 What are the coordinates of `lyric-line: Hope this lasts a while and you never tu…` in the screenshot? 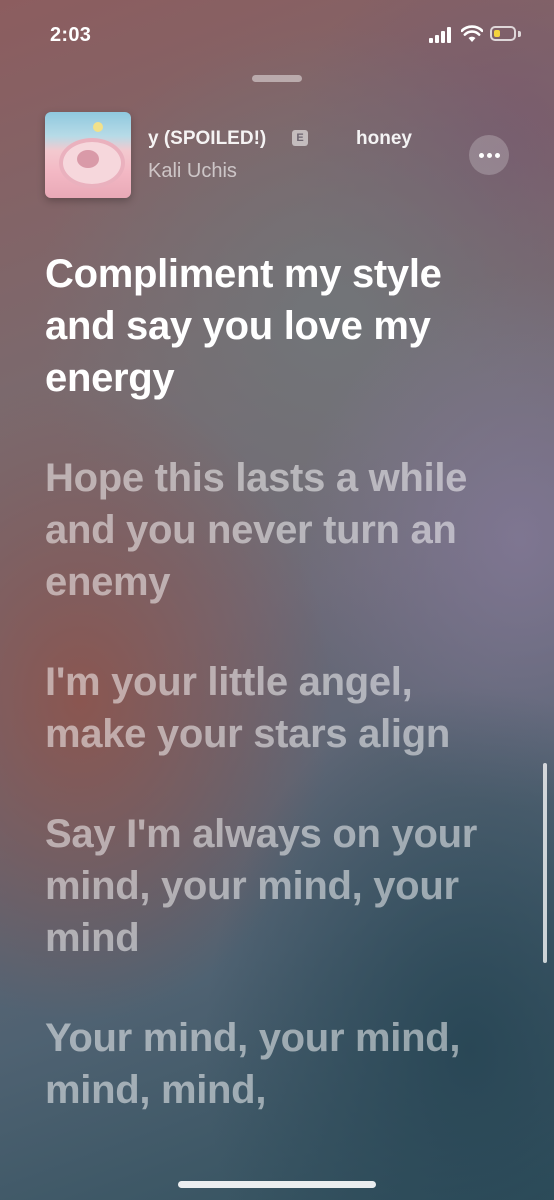 It's located at (265, 530).